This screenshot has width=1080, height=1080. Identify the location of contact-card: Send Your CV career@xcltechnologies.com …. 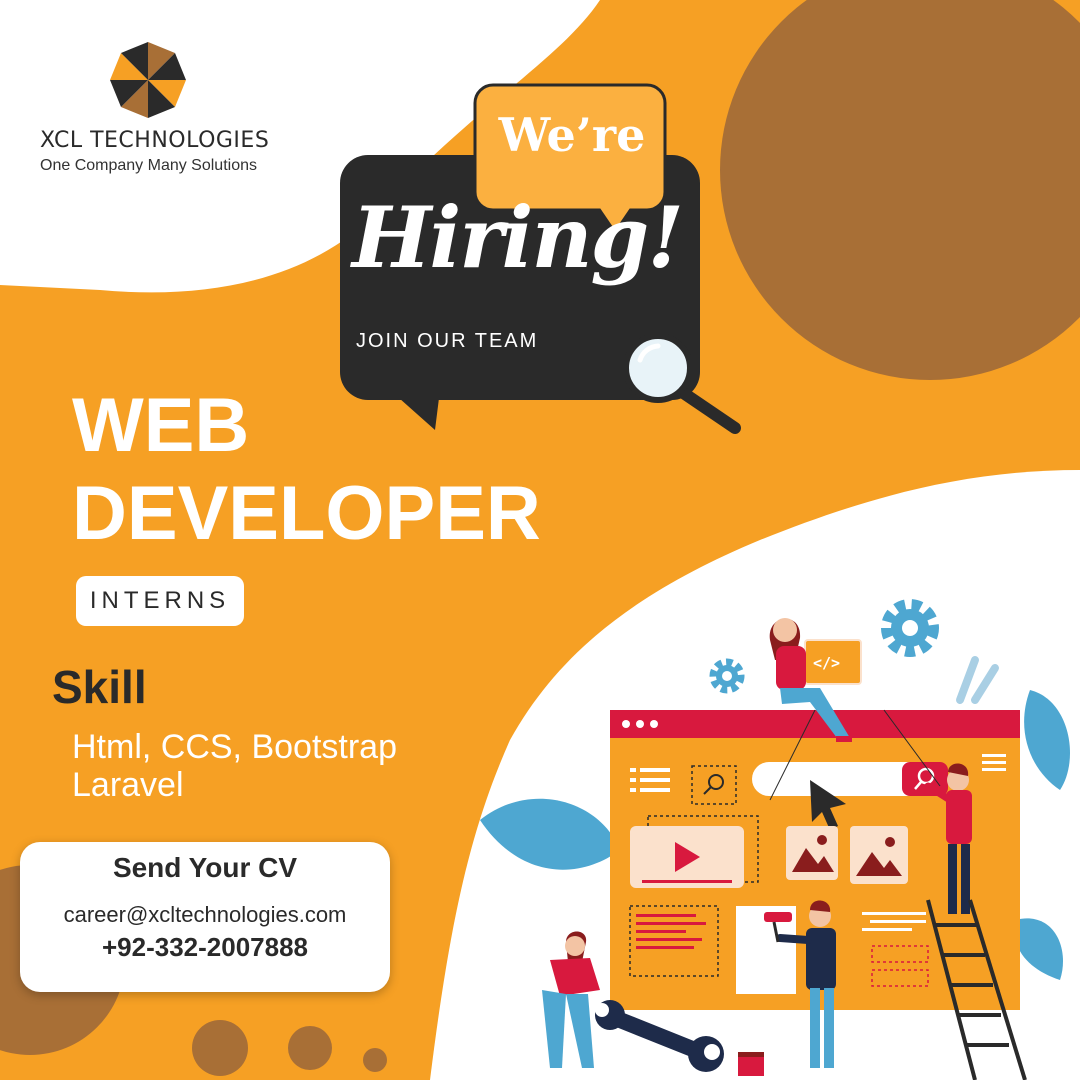
(205, 917).